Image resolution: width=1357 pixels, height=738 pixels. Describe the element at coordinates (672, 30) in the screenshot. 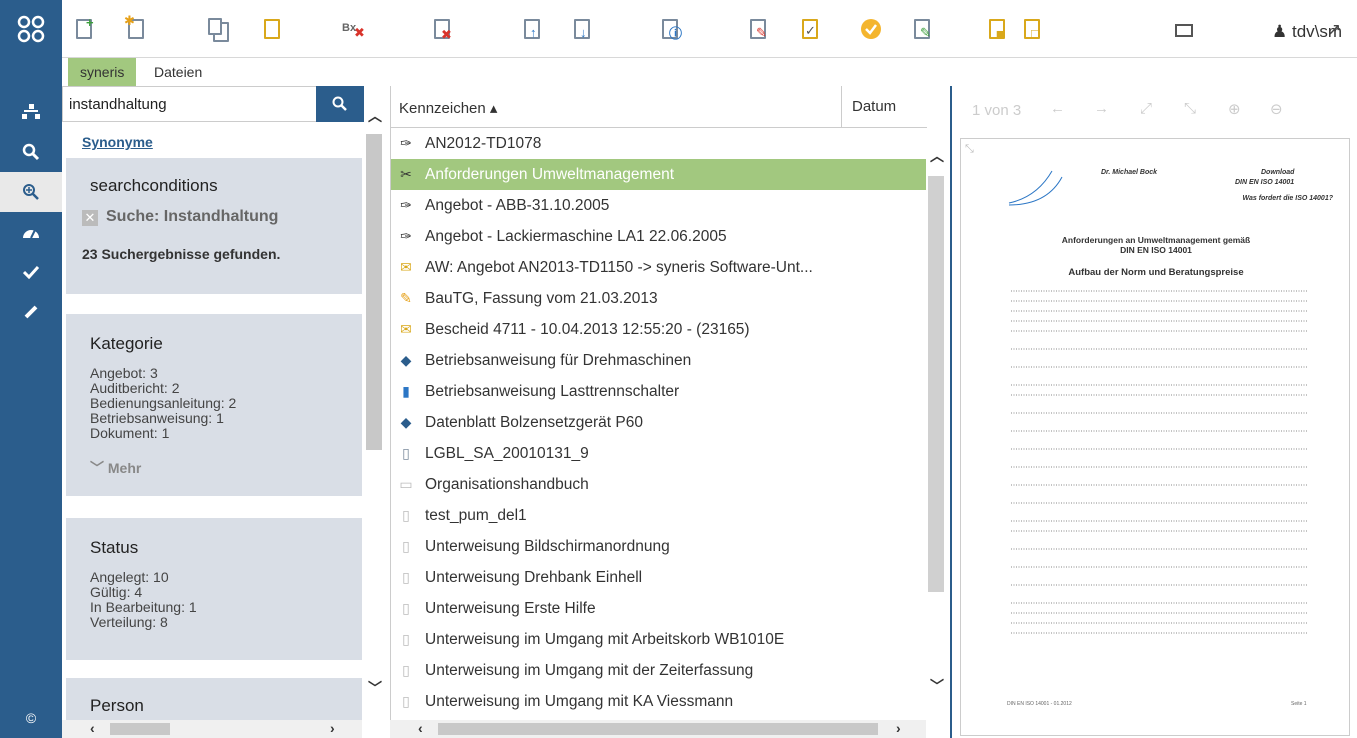

I see `info-document-icon: ⓘ` at that location.